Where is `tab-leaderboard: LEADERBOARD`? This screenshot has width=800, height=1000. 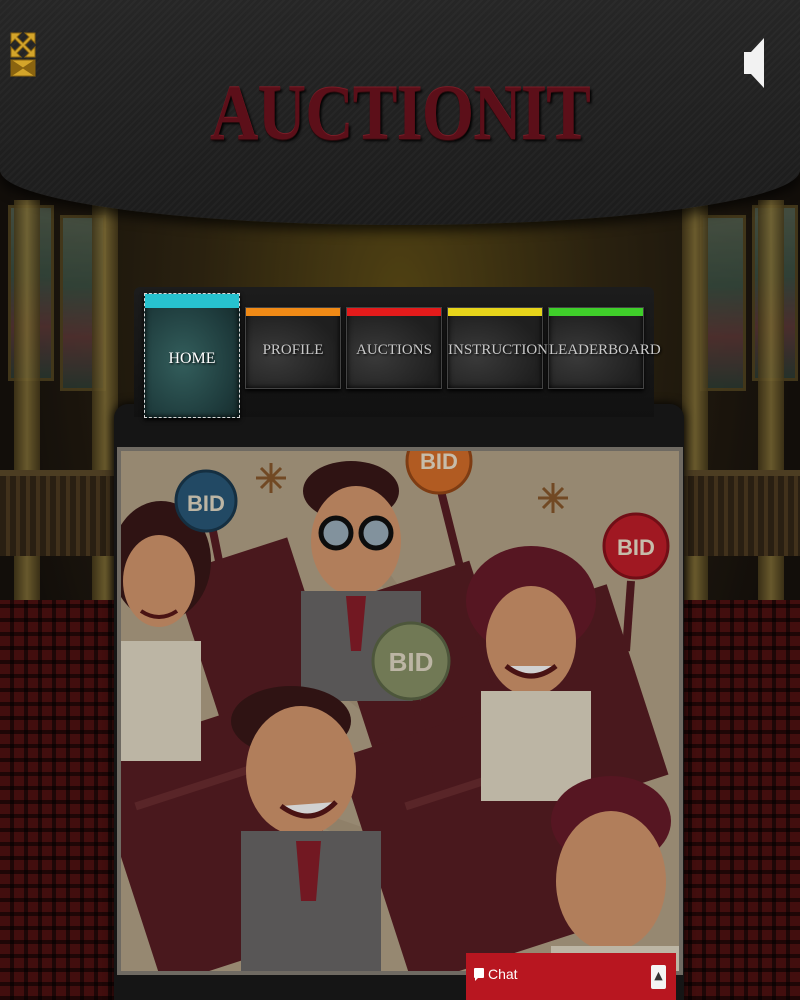
tab-leaderboard: LEADERBOARD is located at coordinates (604, 348).